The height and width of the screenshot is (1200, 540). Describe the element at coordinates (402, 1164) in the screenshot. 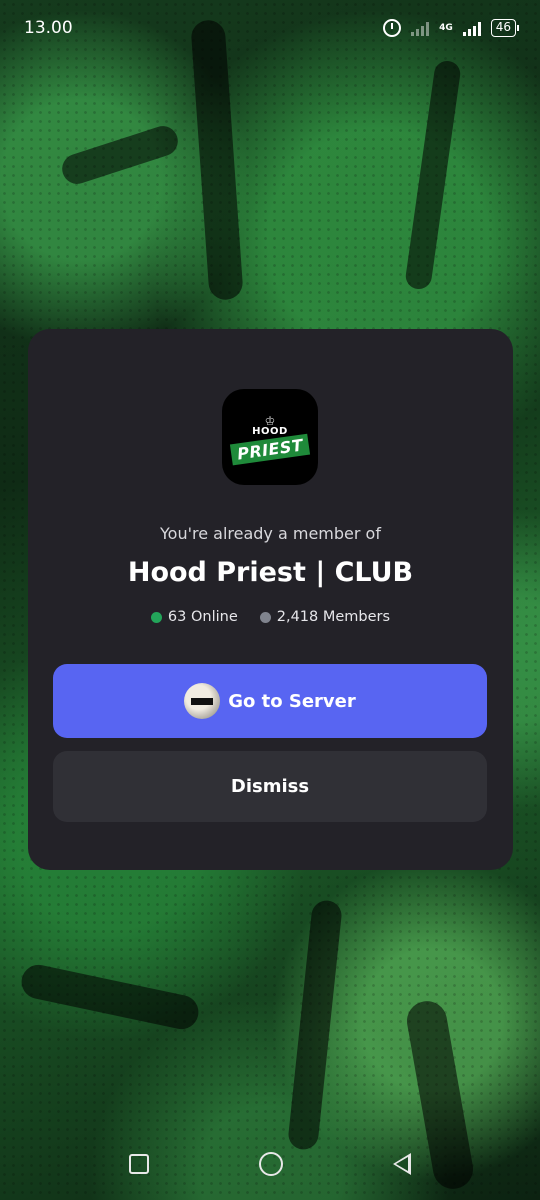

I see `back-icon` at that location.